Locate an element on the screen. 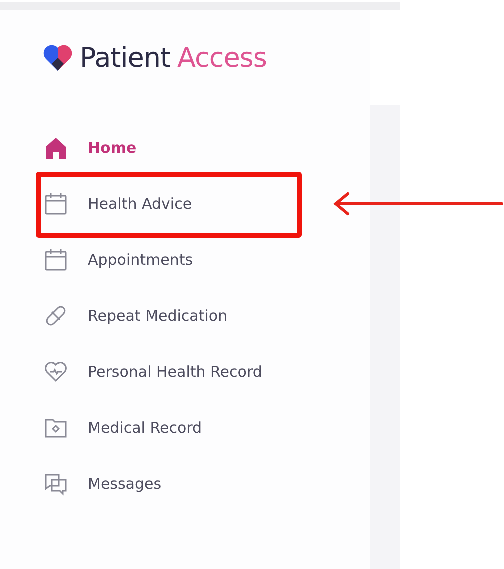  pill-icon is located at coordinates (56, 316).